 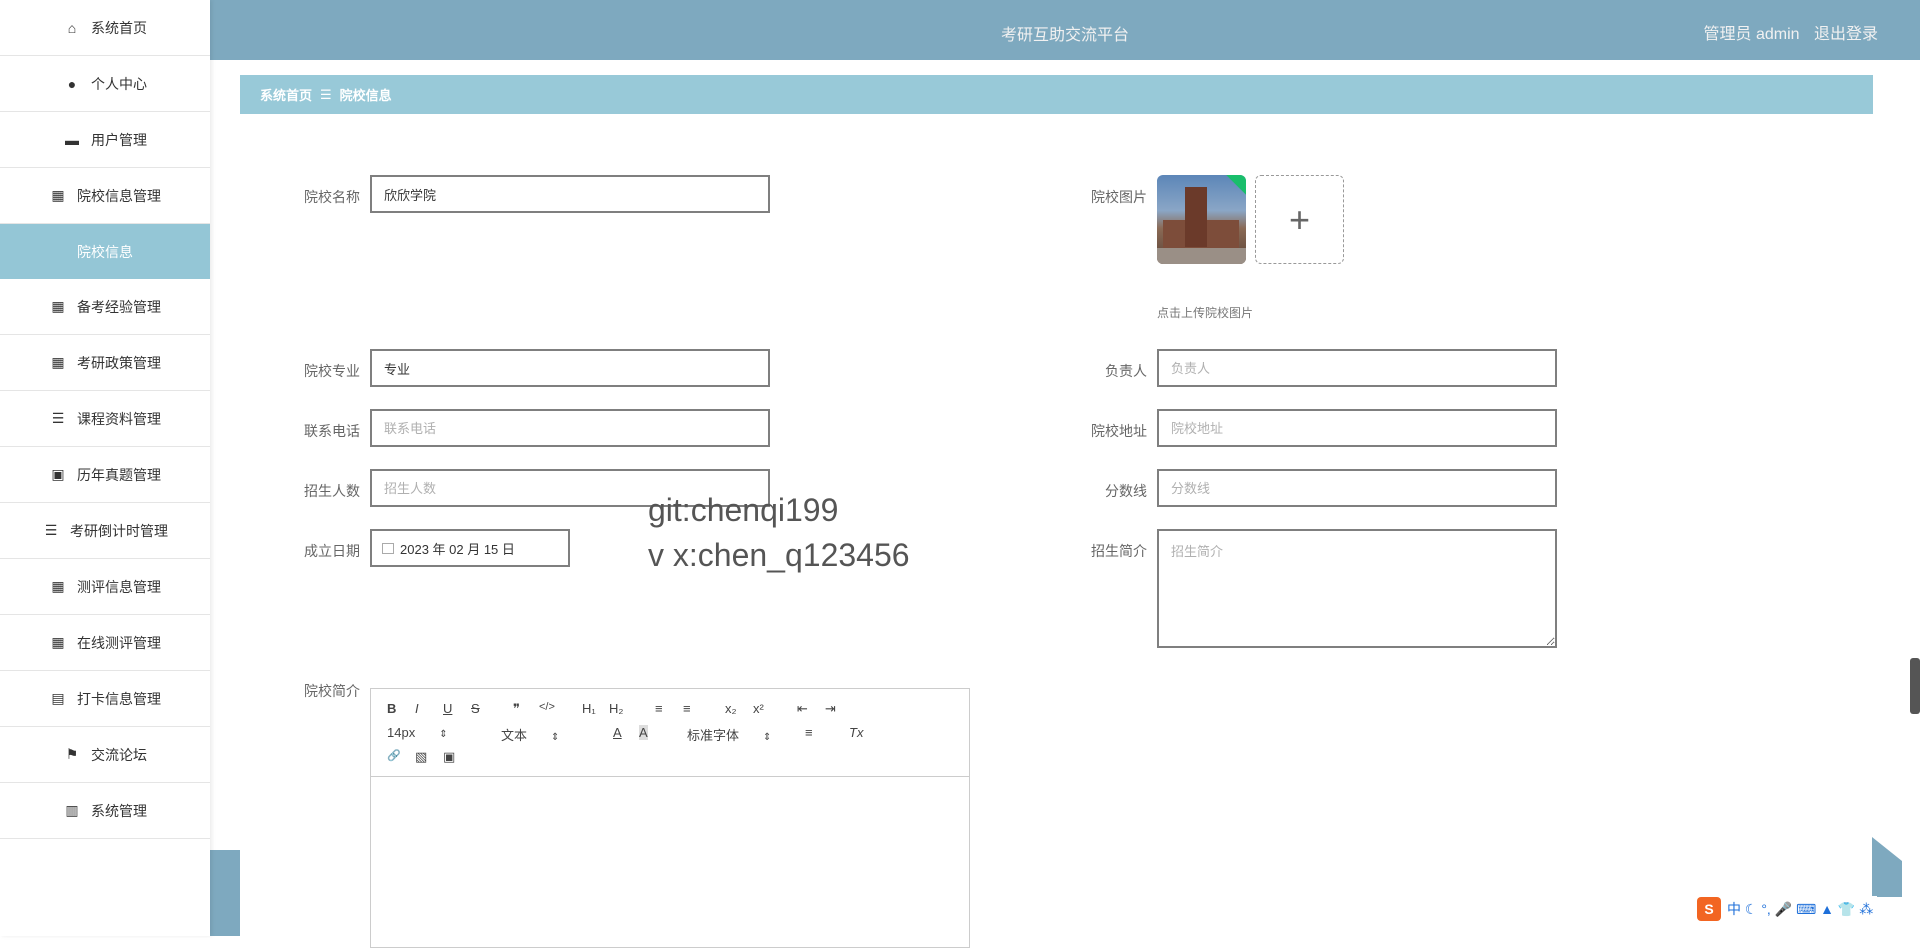 What do you see at coordinates (1357, 368) in the screenshot?
I see `manager-field` at bounding box center [1357, 368].